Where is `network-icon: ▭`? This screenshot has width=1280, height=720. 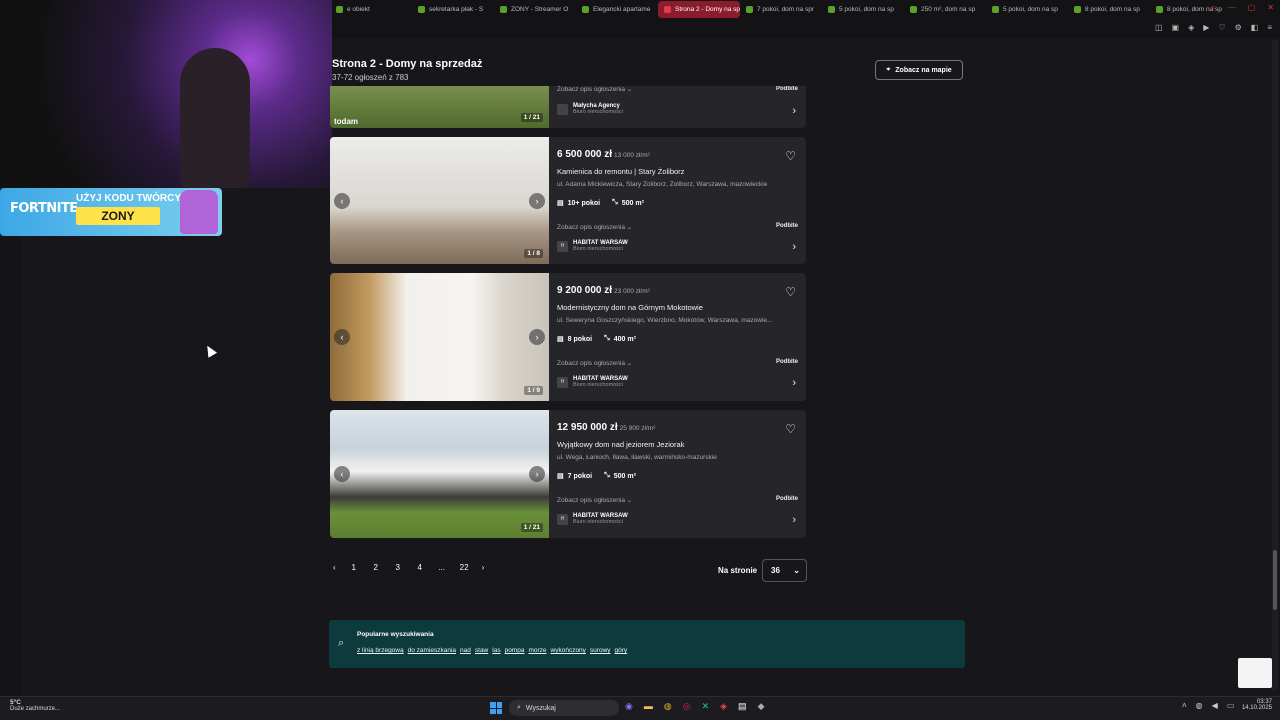 network-icon: ▭ is located at coordinates (1231, 705).